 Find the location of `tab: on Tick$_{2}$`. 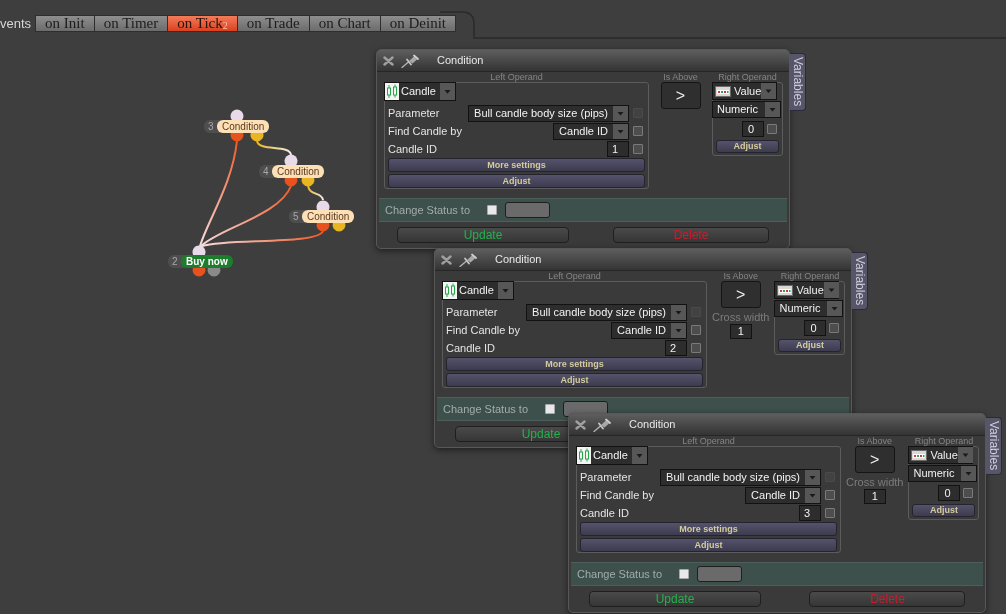

tab: on Tick$_{2}$ is located at coordinates (202, 23).